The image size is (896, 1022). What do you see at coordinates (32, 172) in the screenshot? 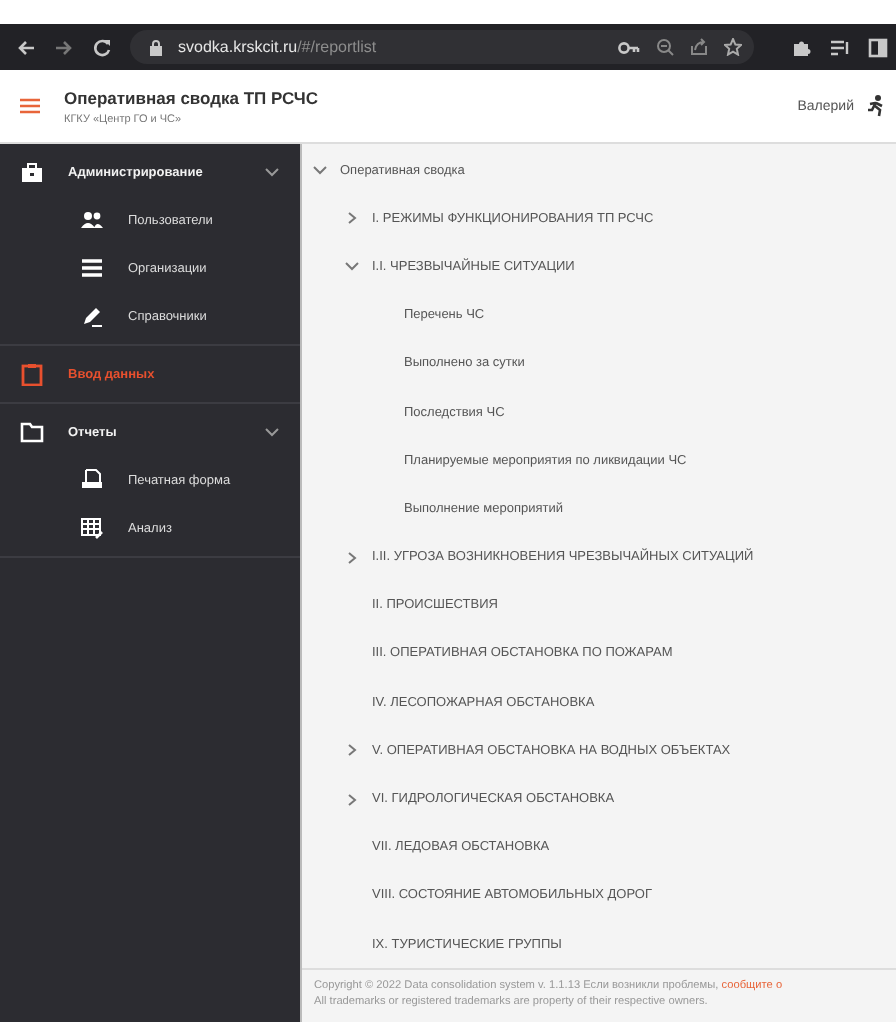
I see `briefcase-icon` at bounding box center [32, 172].